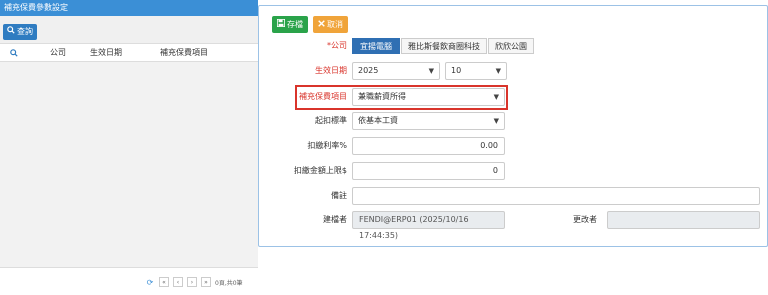  What do you see at coordinates (444, 46) in the screenshot?
I see `tab-company-2: 雅比斯餐飲商圈科技` at bounding box center [444, 46].